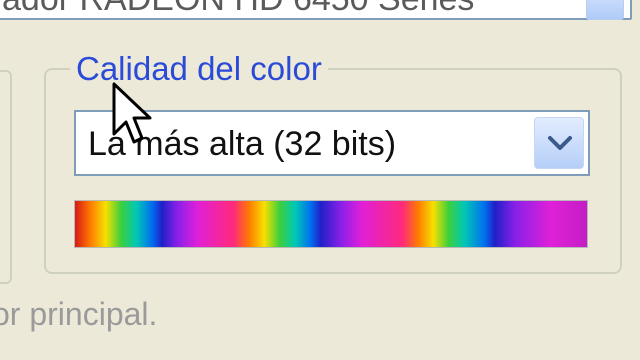 The image size is (640, 360). Describe the element at coordinates (331, 224) in the screenshot. I see `color-spectrum-bar` at that location.